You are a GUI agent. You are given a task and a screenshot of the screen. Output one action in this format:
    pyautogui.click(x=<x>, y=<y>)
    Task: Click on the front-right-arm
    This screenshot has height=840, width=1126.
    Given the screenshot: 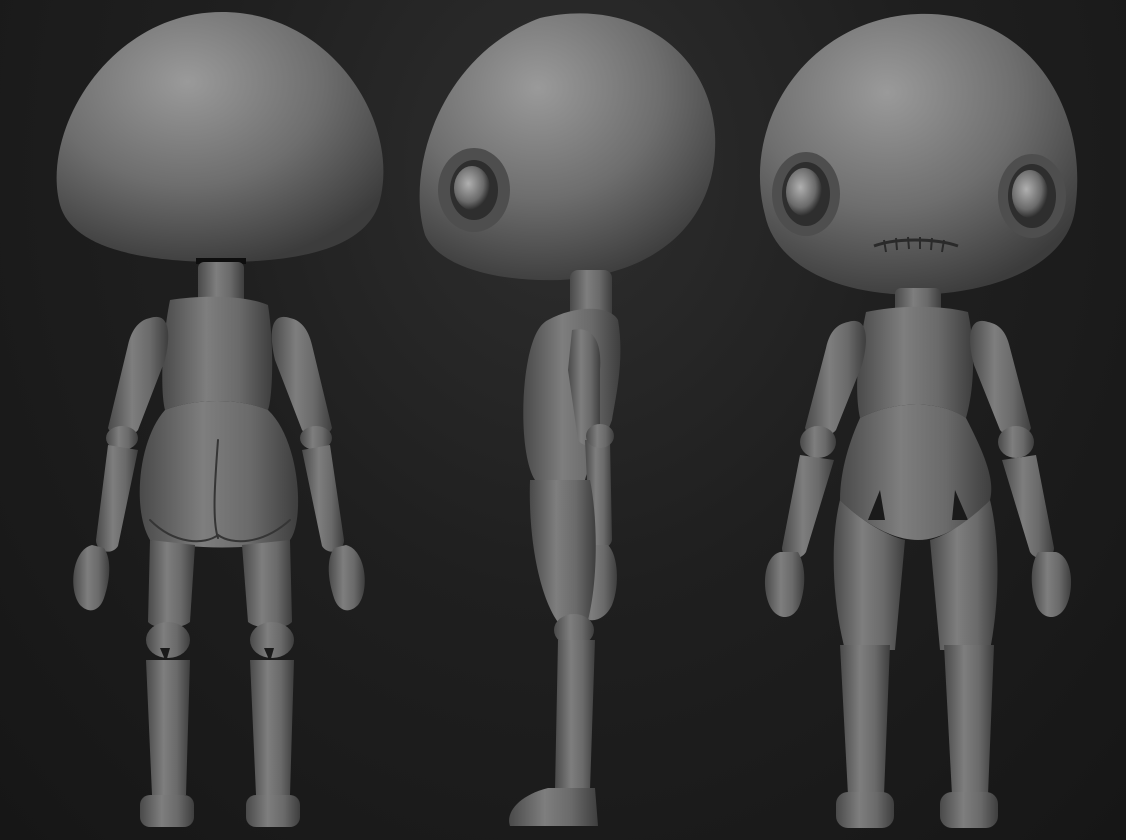 What is the action you would take?
    pyautogui.click(x=1000, y=378)
    